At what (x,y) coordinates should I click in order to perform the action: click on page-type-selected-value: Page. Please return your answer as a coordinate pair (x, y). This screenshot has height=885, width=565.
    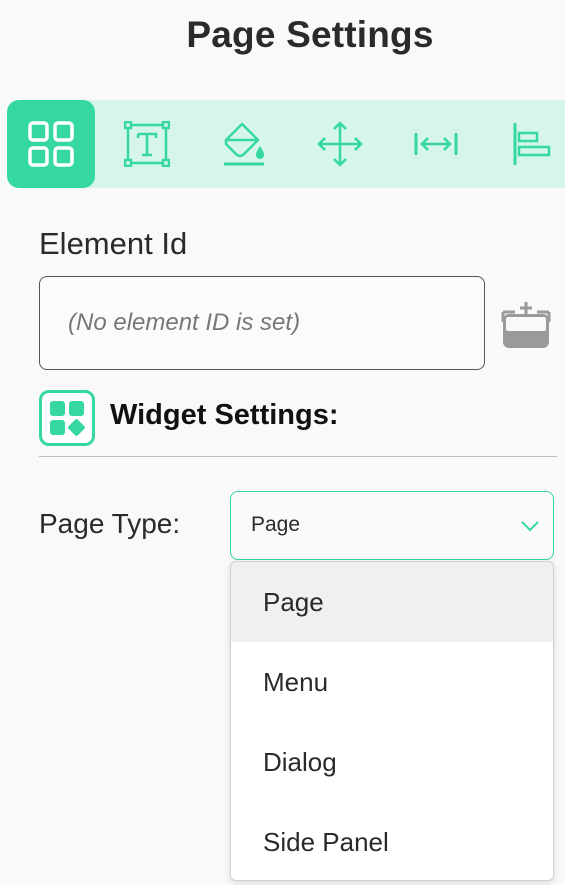
    Looking at the image, I should click on (276, 524).